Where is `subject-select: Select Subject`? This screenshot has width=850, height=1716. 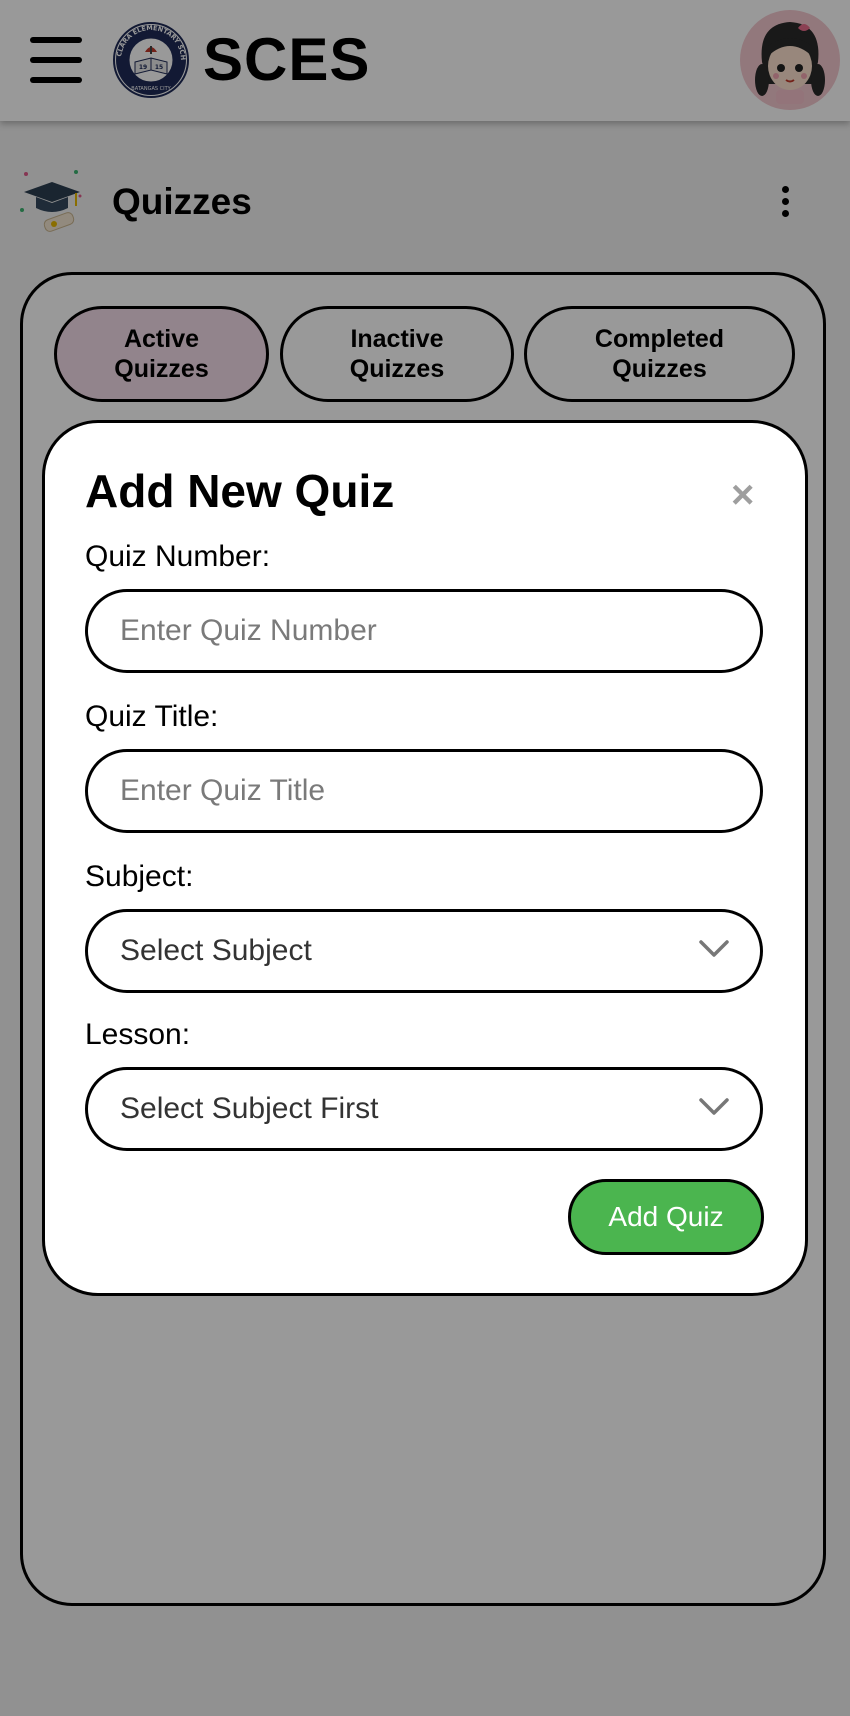
subject-select: Select Subject is located at coordinates (424, 951).